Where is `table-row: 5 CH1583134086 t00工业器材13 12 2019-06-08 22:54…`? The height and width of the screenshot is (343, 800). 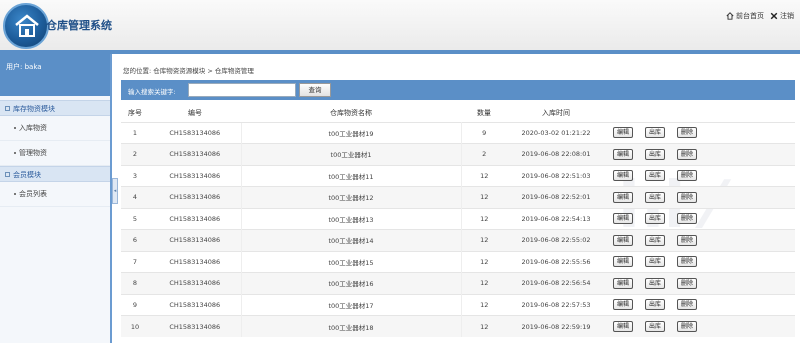 table-row: 5 CH1583134086 t00工业器材13 12 2019-06-08 22:54… is located at coordinates (458, 218).